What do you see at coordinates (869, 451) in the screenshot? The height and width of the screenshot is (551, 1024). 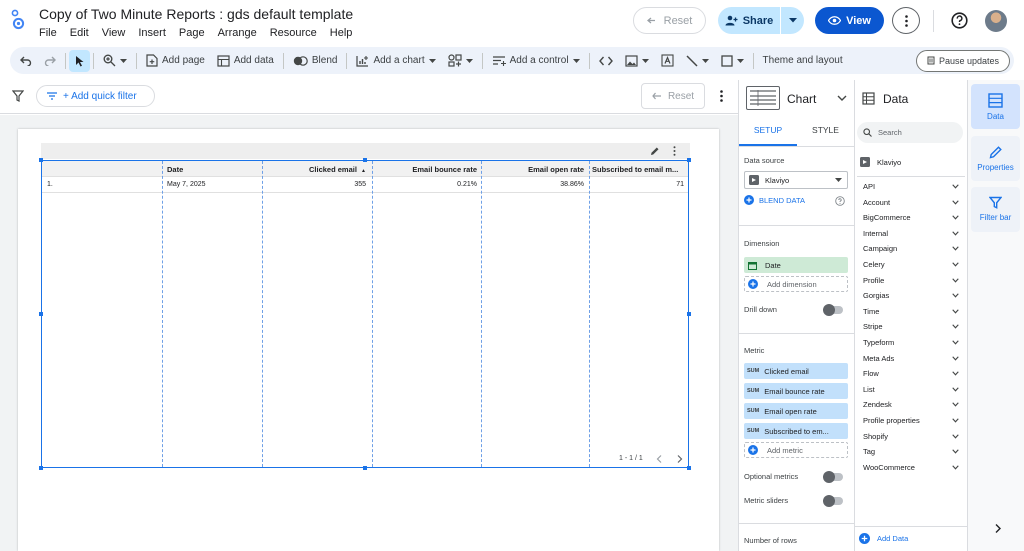 I see `field-group-item: Tag` at bounding box center [869, 451].